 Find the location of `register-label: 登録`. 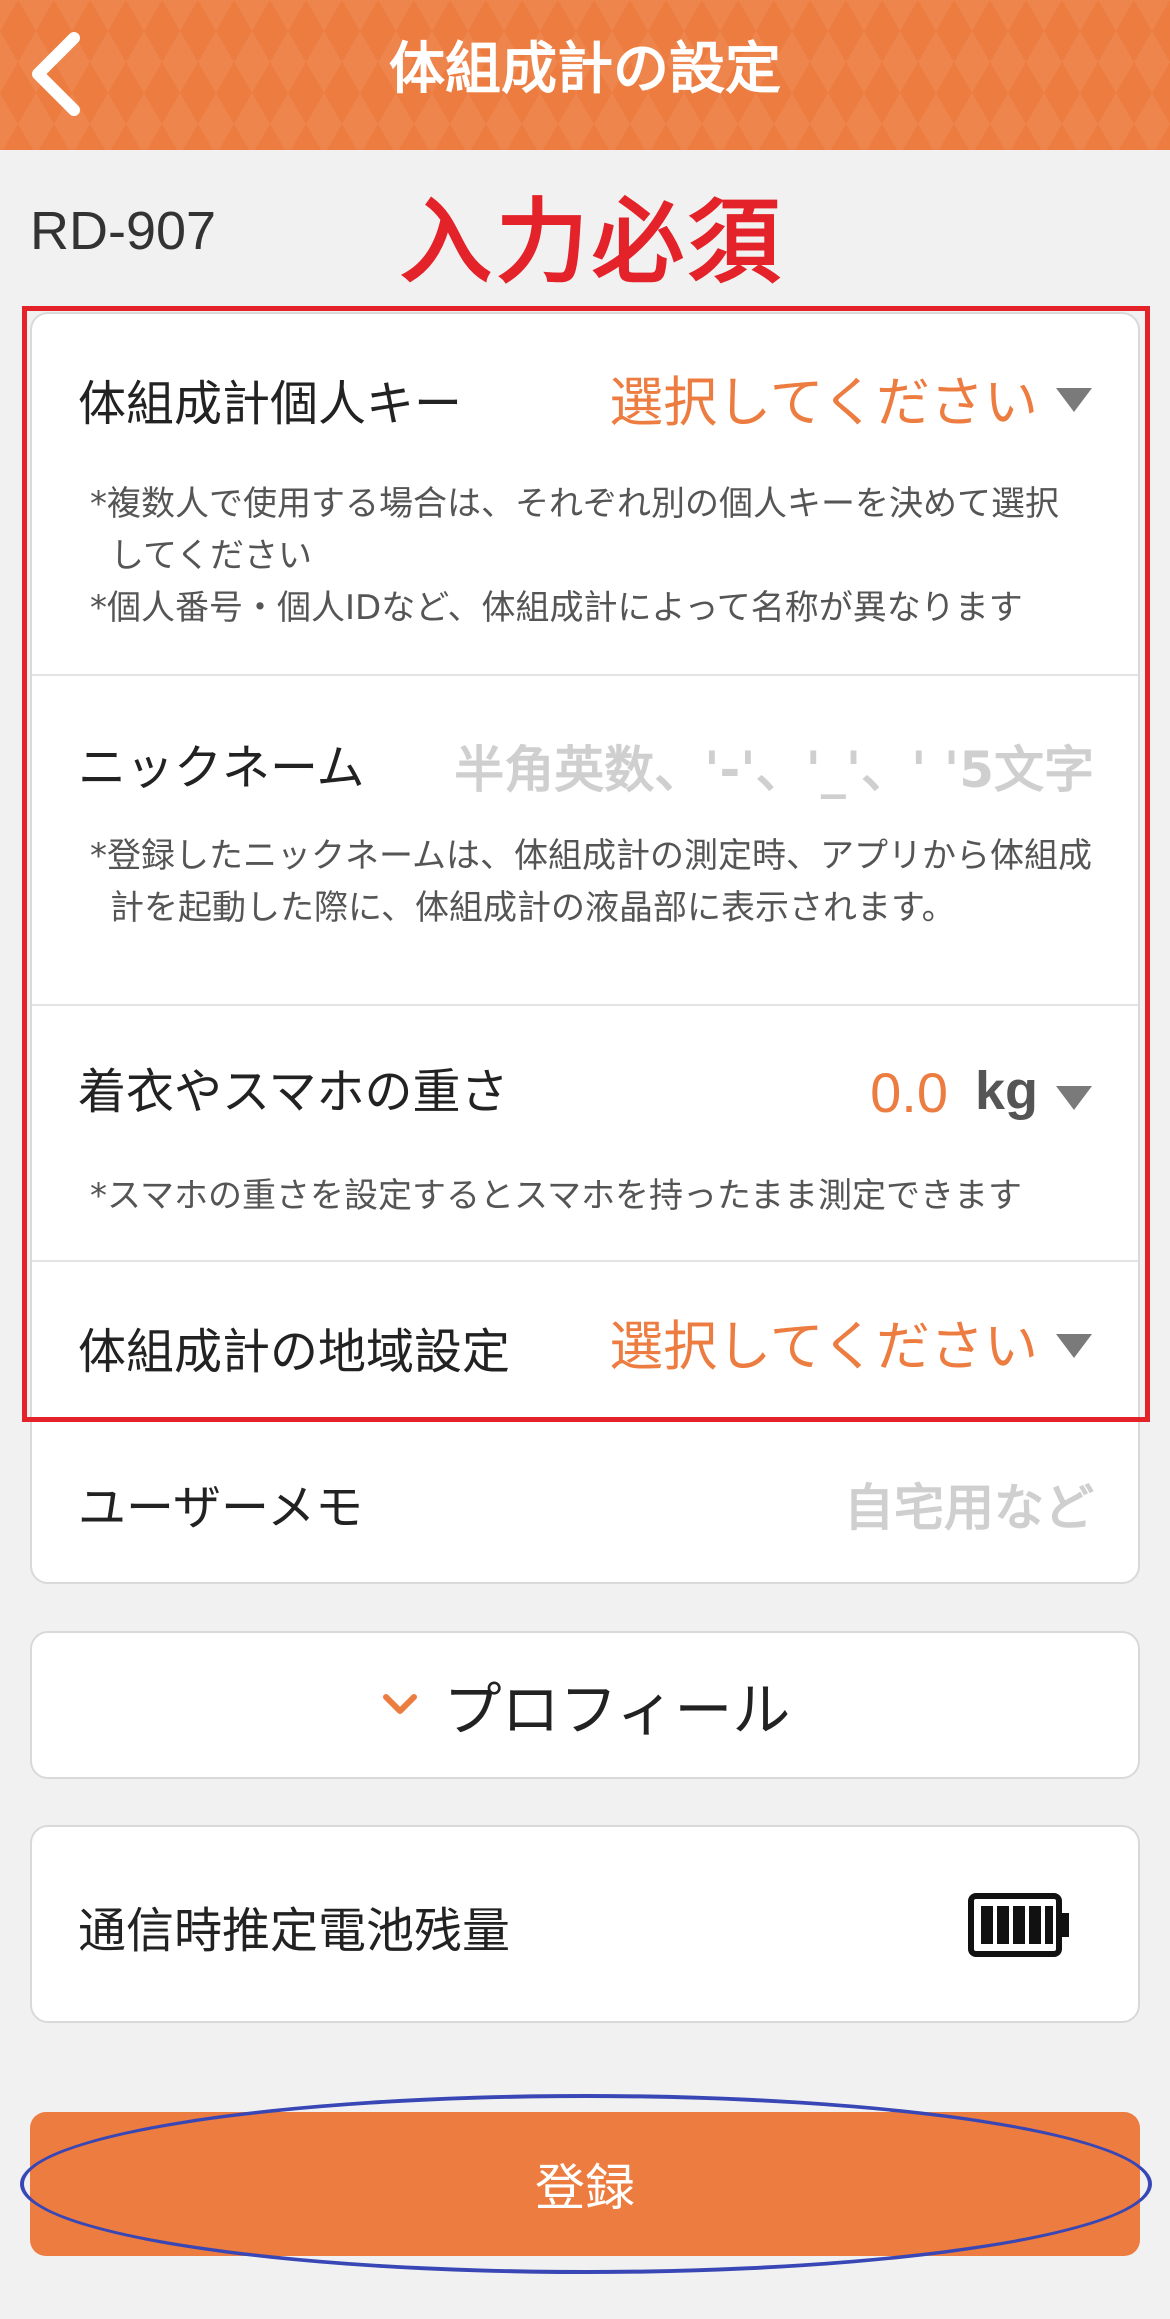

register-label: 登録 is located at coordinates (585, 2188).